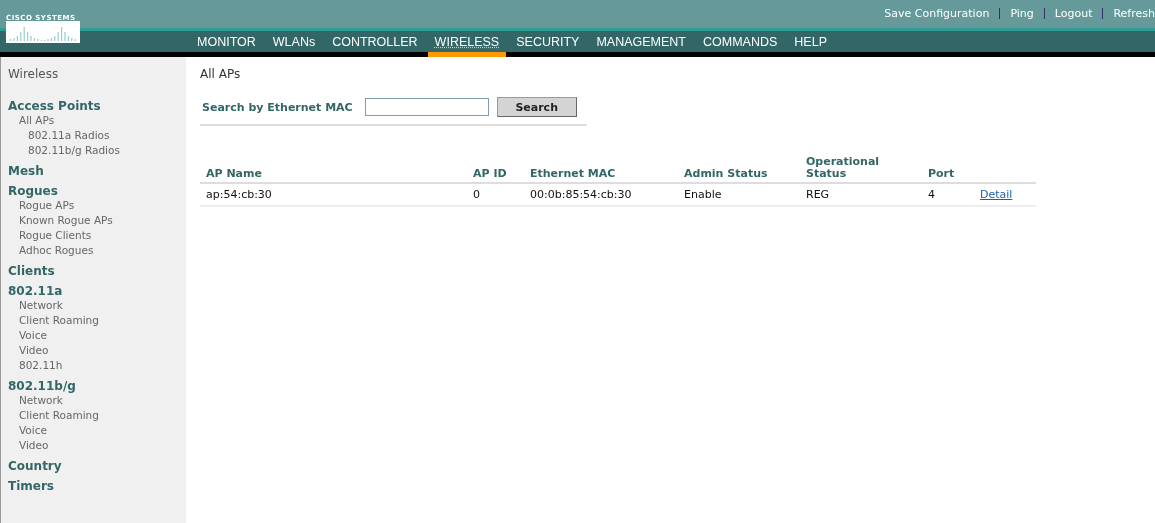 Image resolution: width=1155 pixels, height=523 pixels. What do you see at coordinates (1022, 13) in the screenshot?
I see `header-link: Ping` at bounding box center [1022, 13].